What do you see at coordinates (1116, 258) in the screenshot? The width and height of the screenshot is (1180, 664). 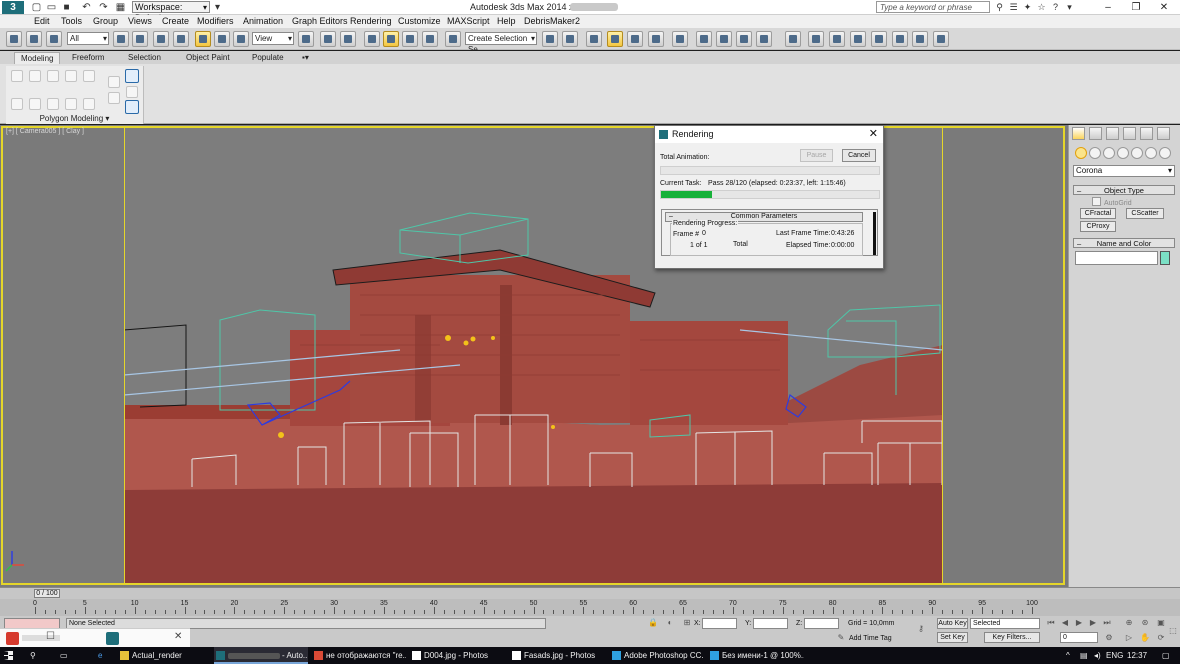 I see `object-name-input` at bounding box center [1116, 258].